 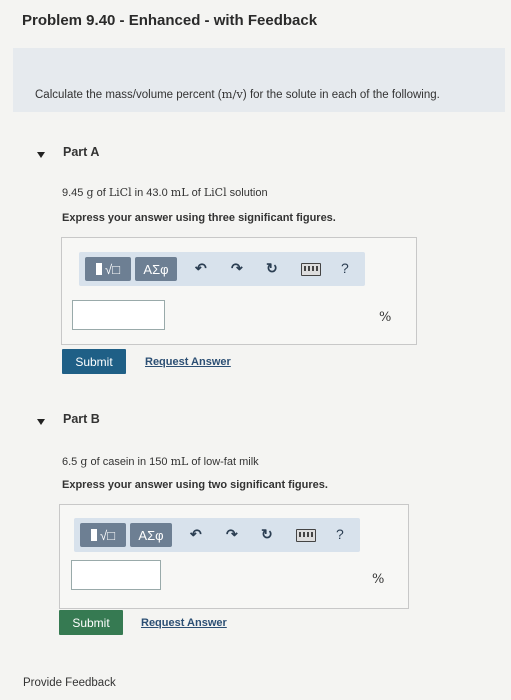 I want to click on part-a-toolbar: √□ ΑΣφ ↶ ↷ ↻ ?, so click(x=222, y=269).